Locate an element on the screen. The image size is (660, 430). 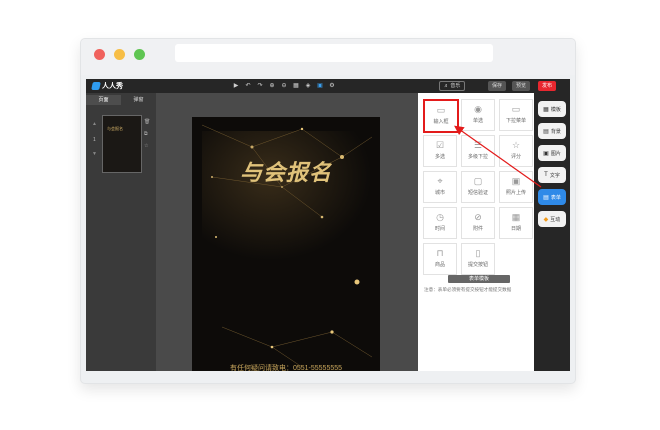
component-checkbox: ☑ 多选 is located at coordinates (440, 151).